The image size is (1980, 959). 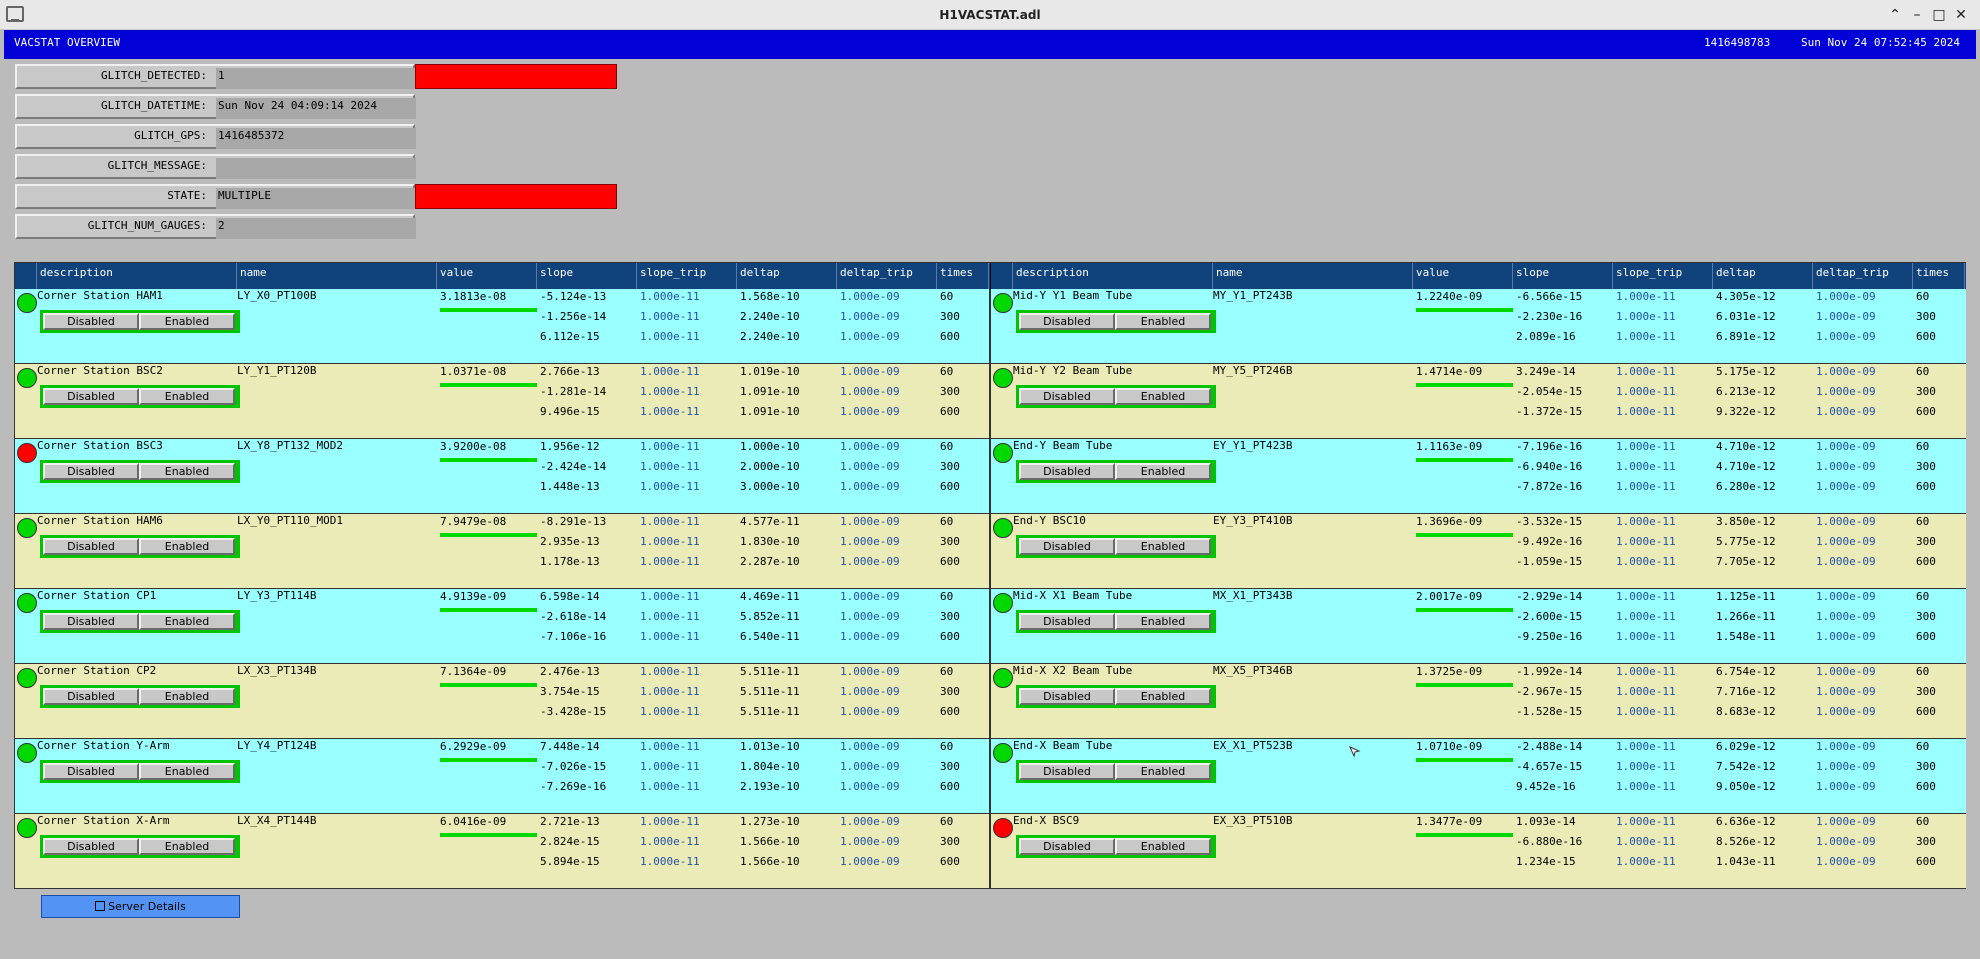 I want to click on glitch-alarm-indicator, so click(x=516, y=196).